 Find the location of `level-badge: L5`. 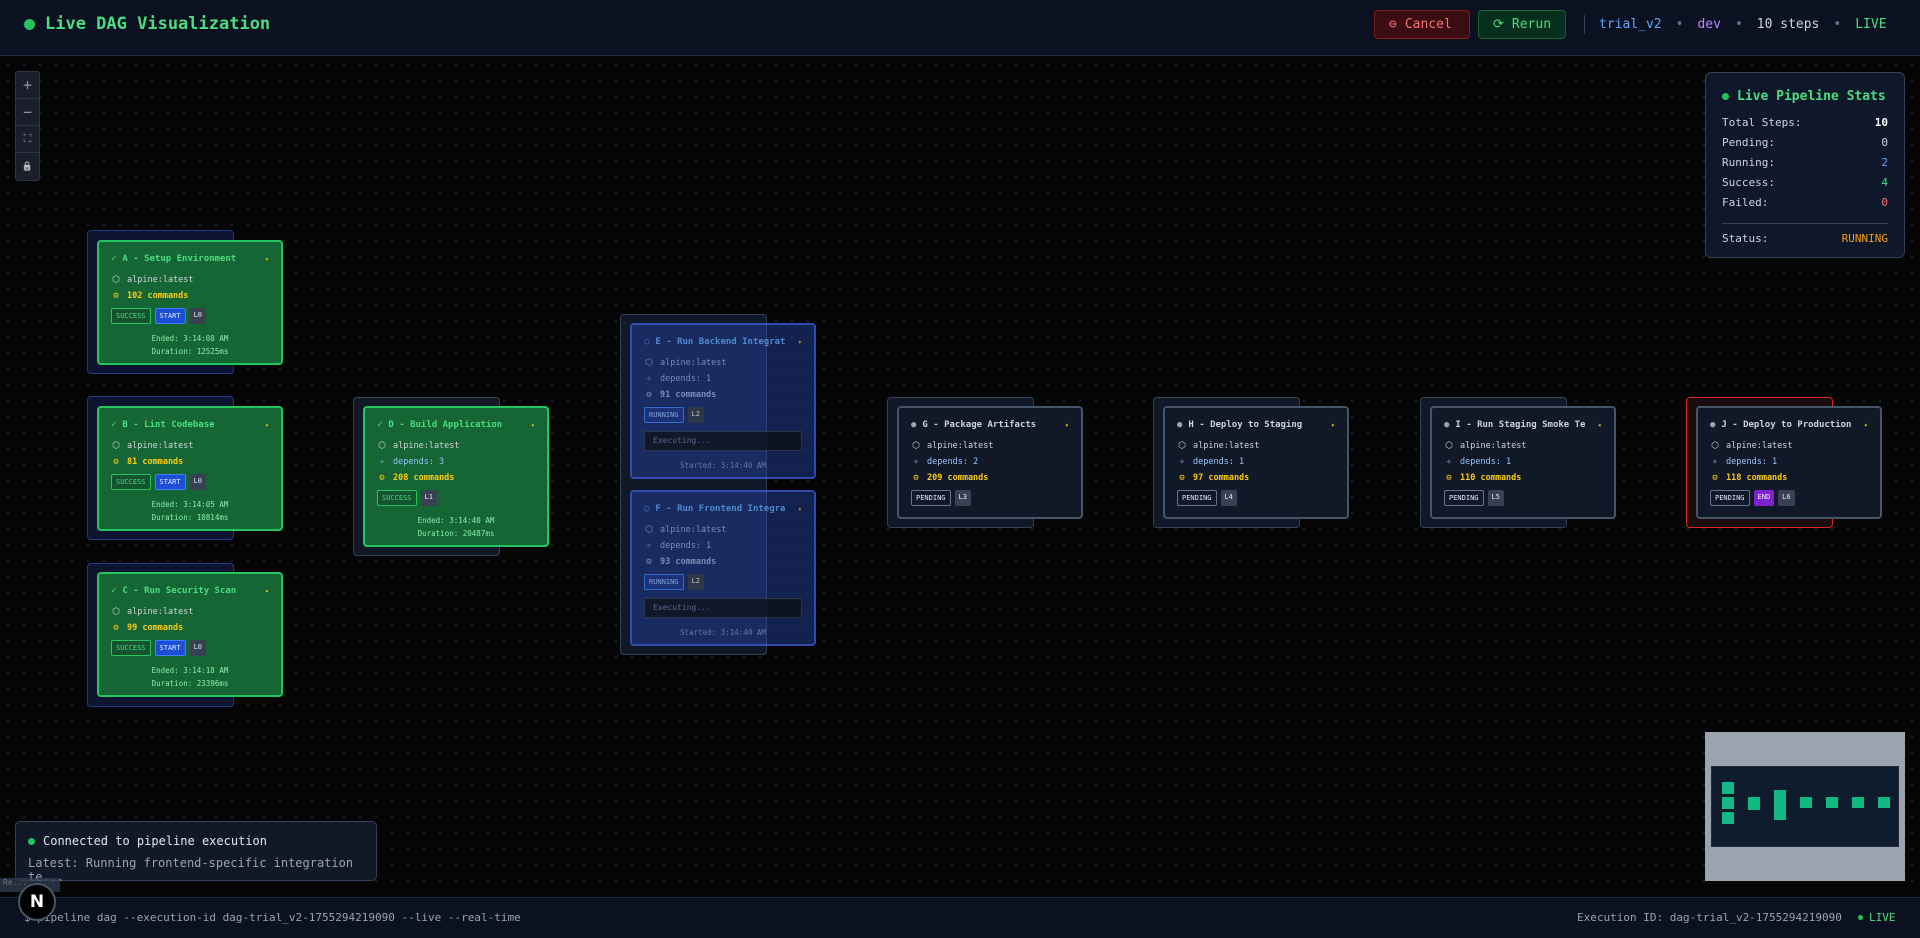

level-badge: L5 is located at coordinates (1495, 498).